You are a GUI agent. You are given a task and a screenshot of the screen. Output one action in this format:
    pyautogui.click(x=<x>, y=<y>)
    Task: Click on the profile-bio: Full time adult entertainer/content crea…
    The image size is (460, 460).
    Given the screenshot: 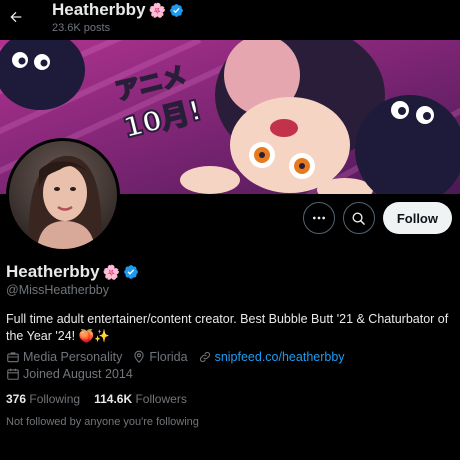 What is the action you would take?
    pyautogui.click(x=227, y=327)
    